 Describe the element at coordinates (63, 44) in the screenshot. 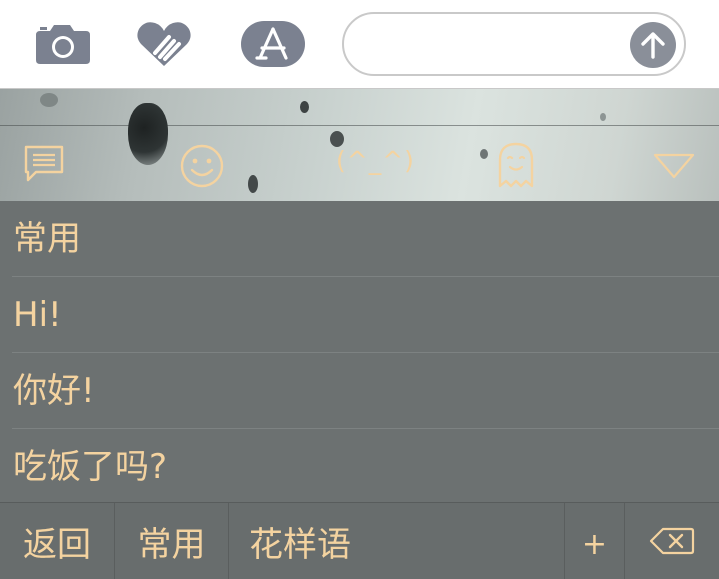

I see `camera-icon` at that location.